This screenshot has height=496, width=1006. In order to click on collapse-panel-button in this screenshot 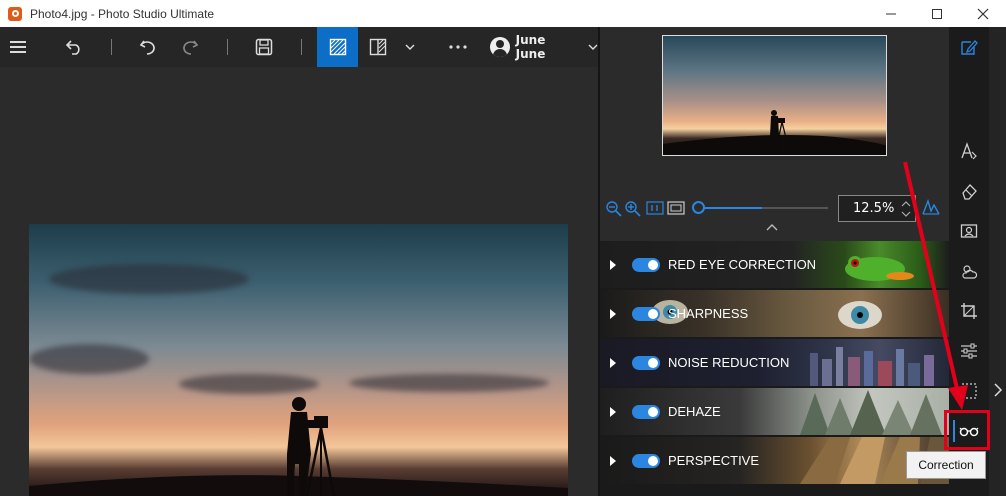, I will do `click(998, 392)`.